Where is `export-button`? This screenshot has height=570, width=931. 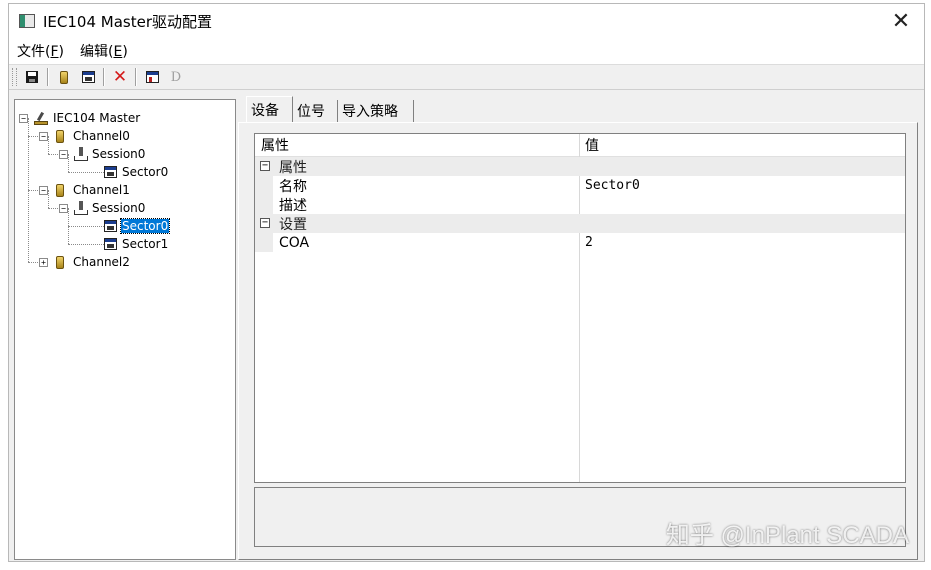 export-button is located at coordinates (152, 77).